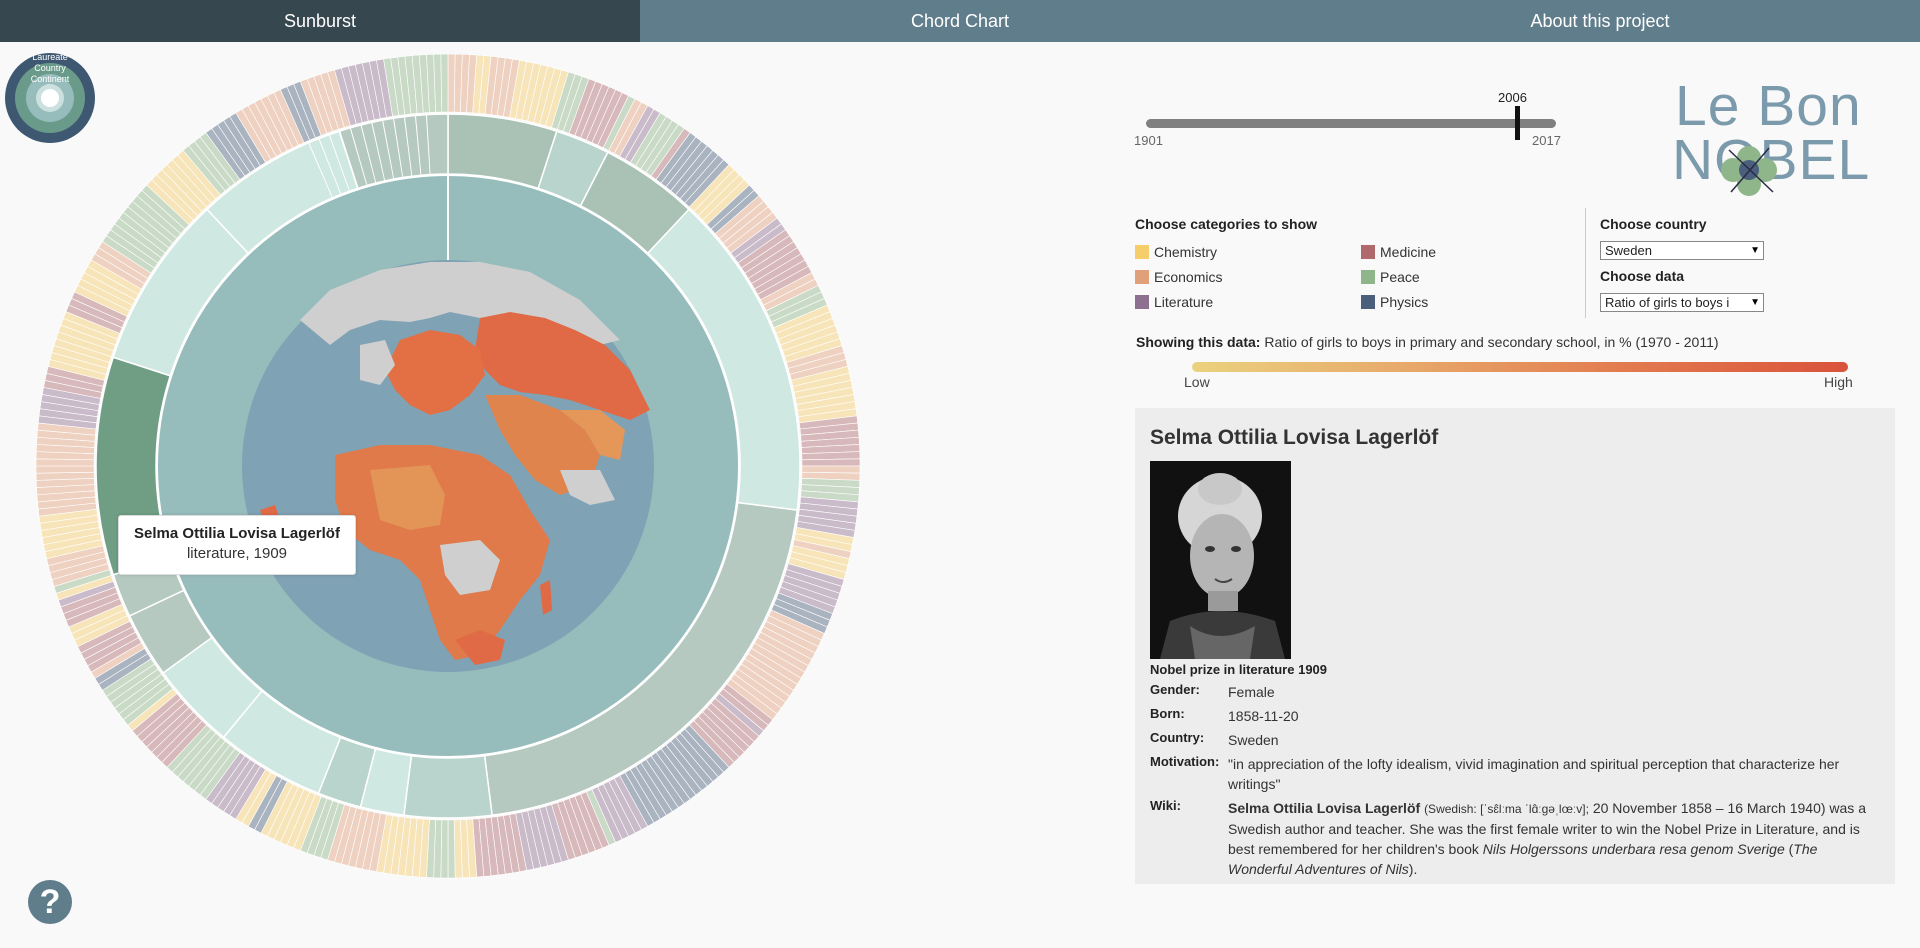  What do you see at coordinates (1515, 740) in the screenshot?
I see `country-row: Country: Sweden` at bounding box center [1515, 740].